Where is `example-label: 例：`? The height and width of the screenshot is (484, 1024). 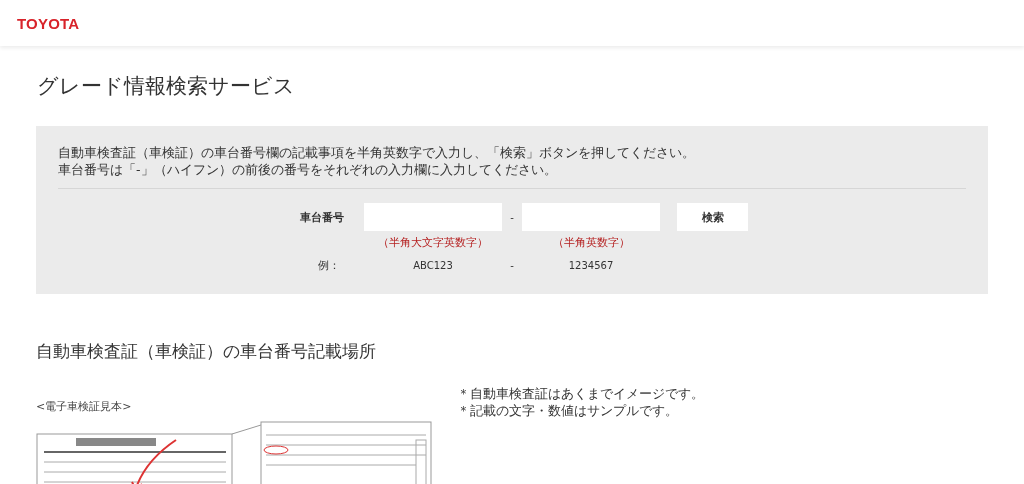 example-label: 例： is located at coordinates (329, 265).